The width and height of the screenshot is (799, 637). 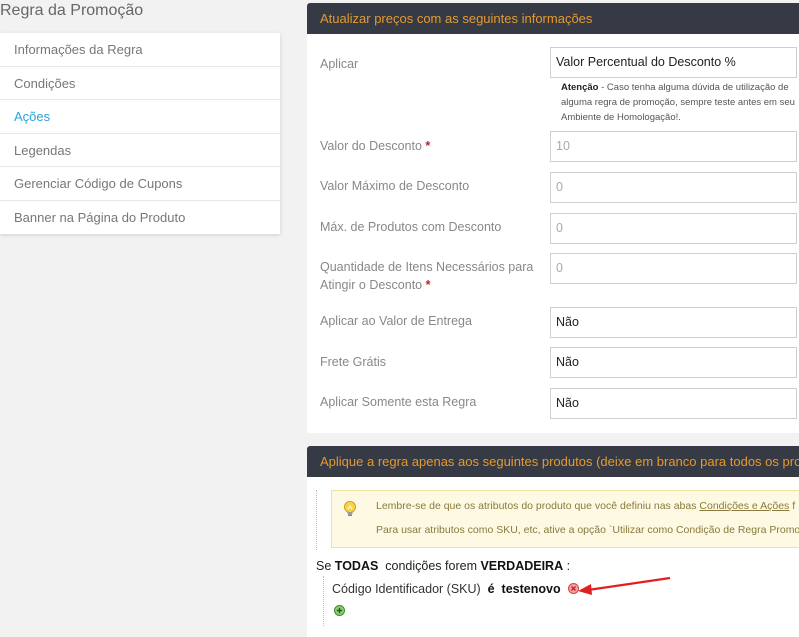 I want to click on value-select: VERDADEIRA, so click(x=521, y=566).